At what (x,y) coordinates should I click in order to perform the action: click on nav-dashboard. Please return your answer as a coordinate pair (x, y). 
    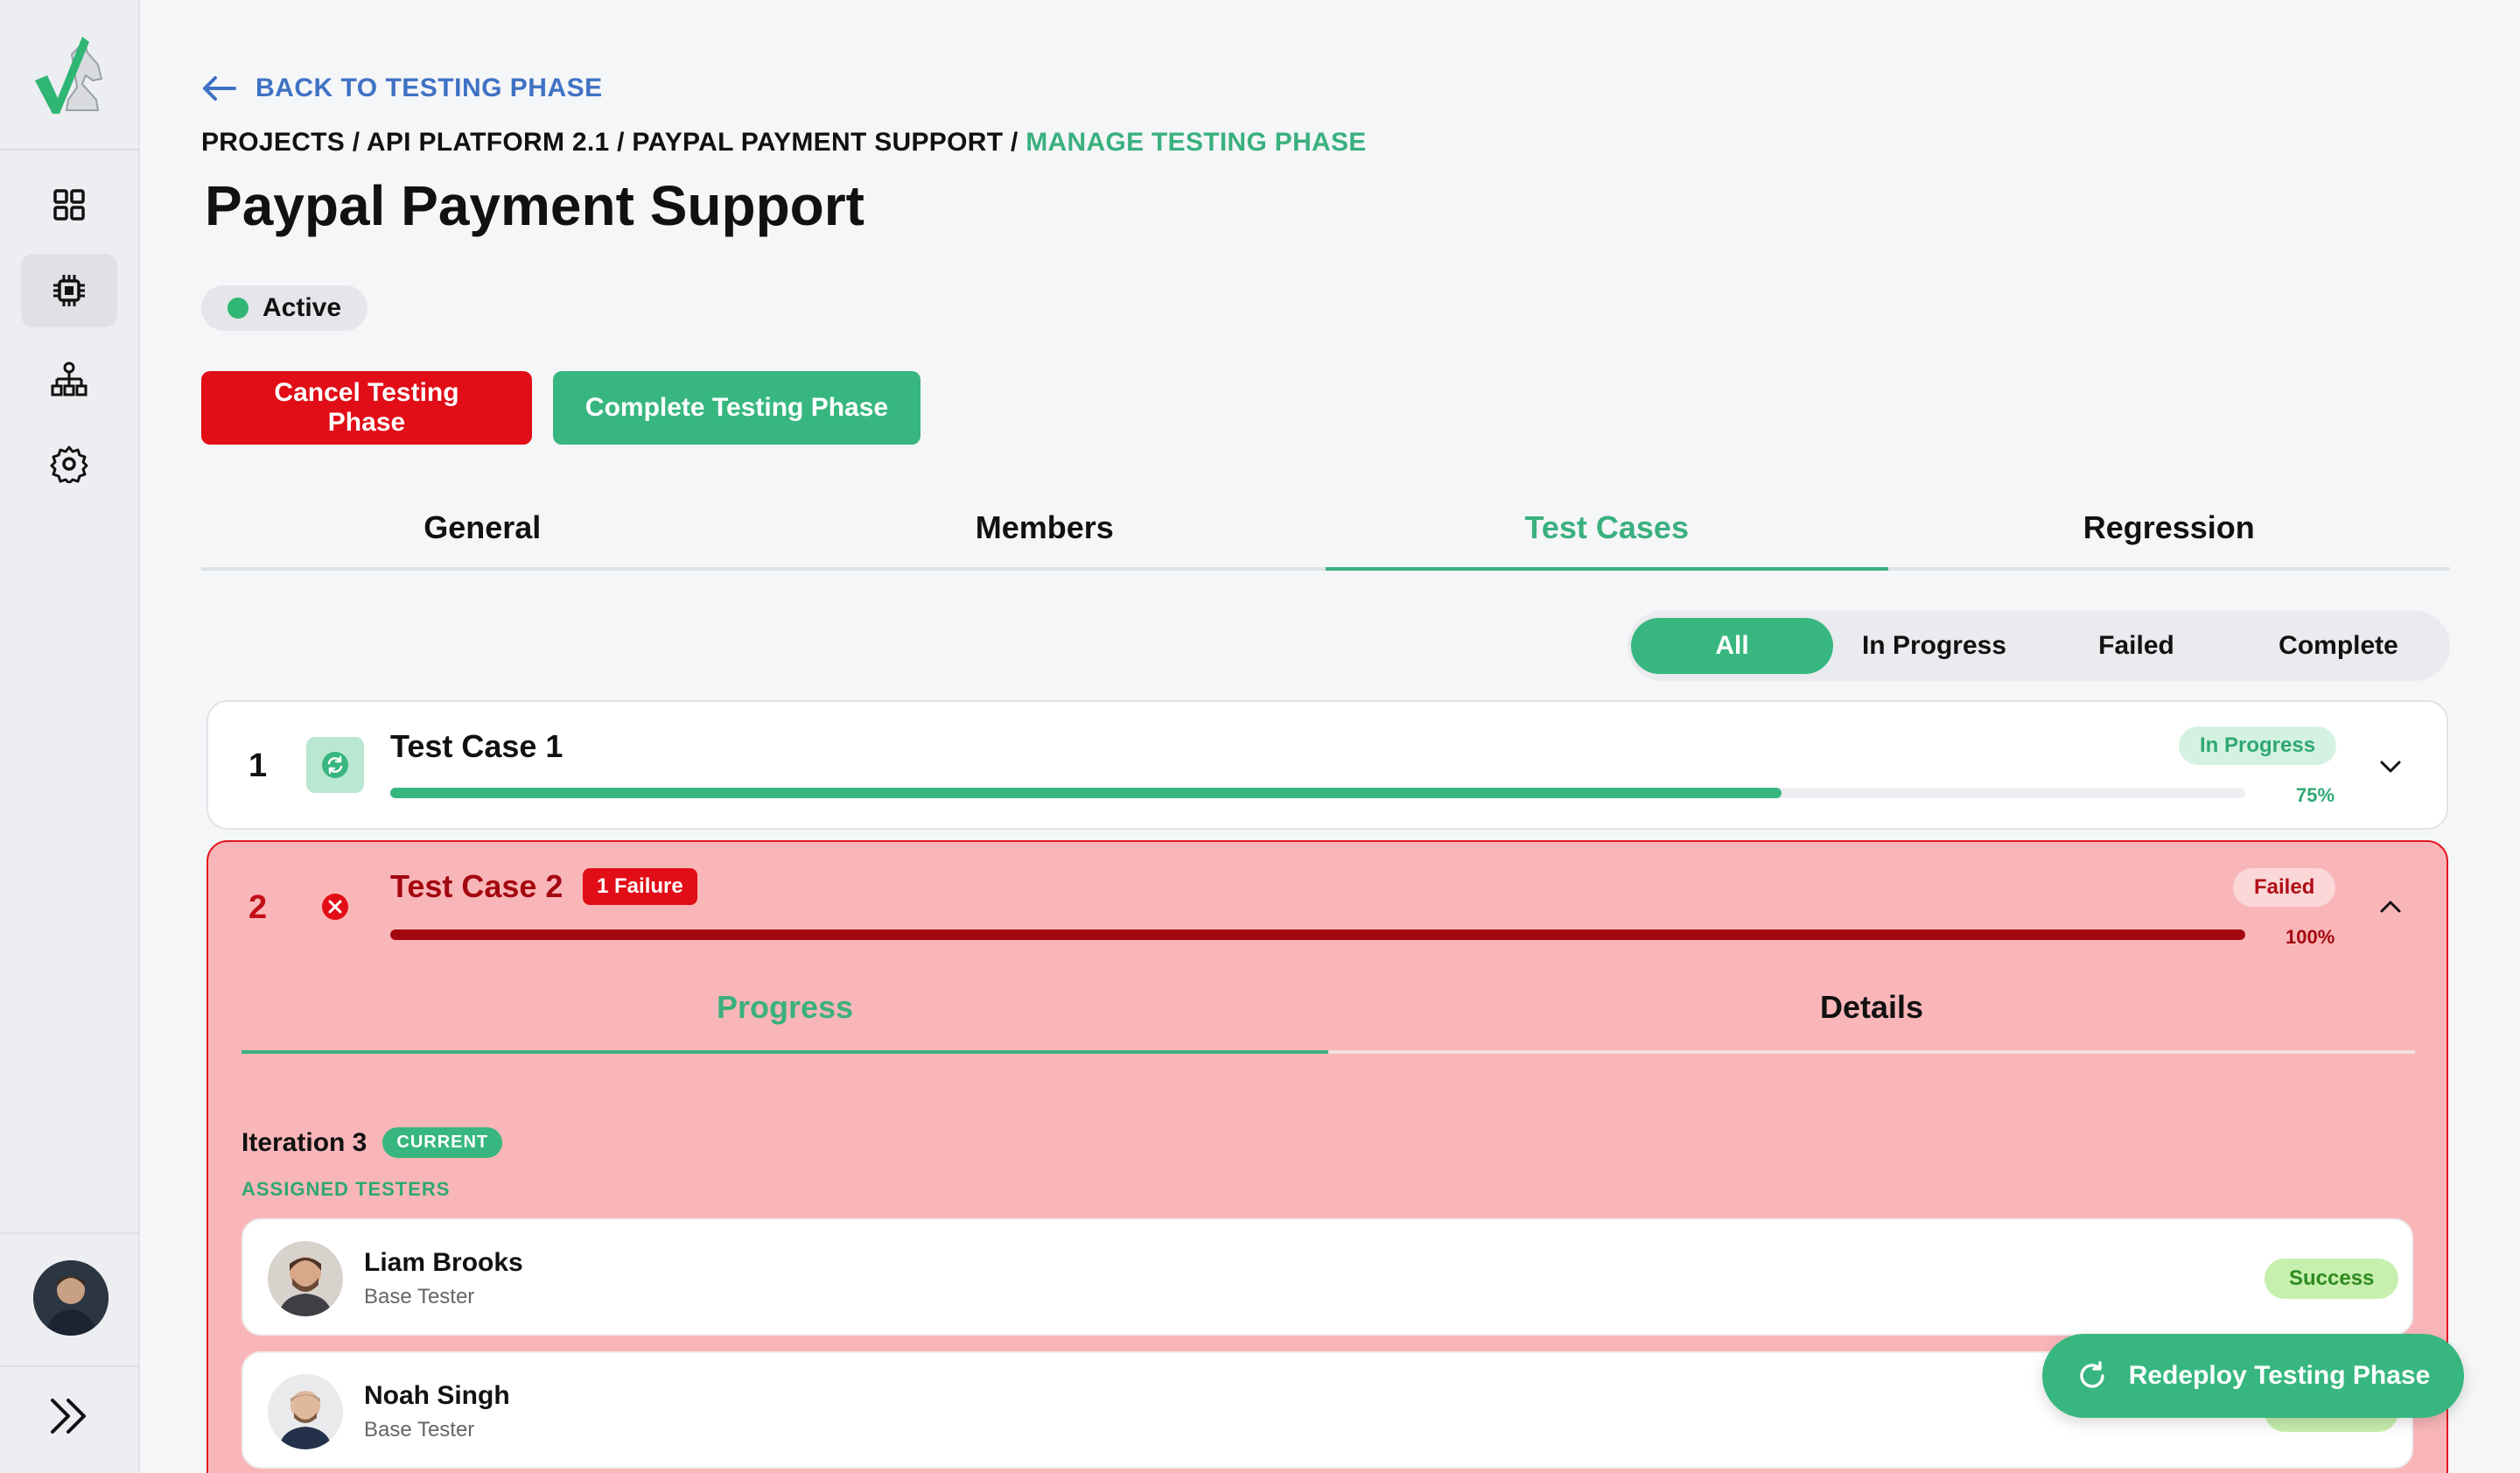
    Looking at the image, I should click on (69, 205).